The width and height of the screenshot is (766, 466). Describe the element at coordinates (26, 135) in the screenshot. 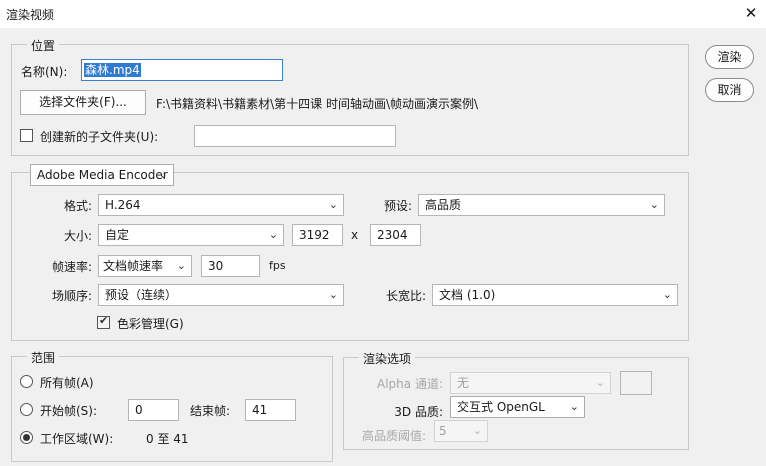

I see `subfolder-checkbox` at that location.